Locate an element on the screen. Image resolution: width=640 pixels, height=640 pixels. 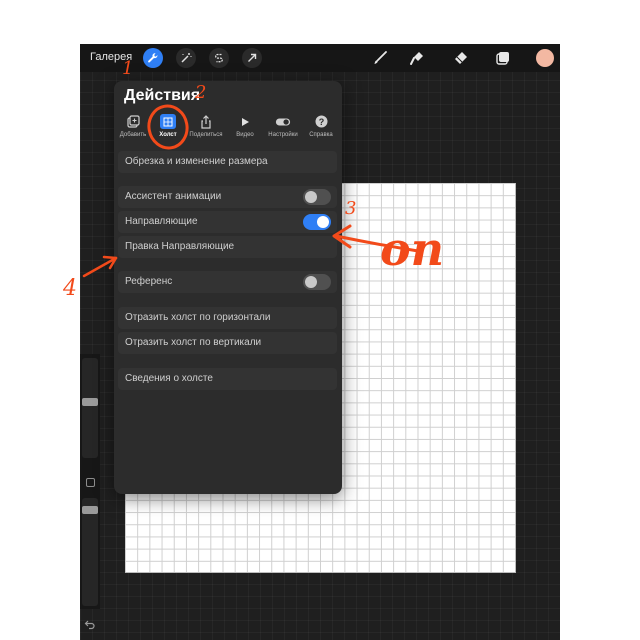
side-slider-bar is located at coordinates (90, 481).